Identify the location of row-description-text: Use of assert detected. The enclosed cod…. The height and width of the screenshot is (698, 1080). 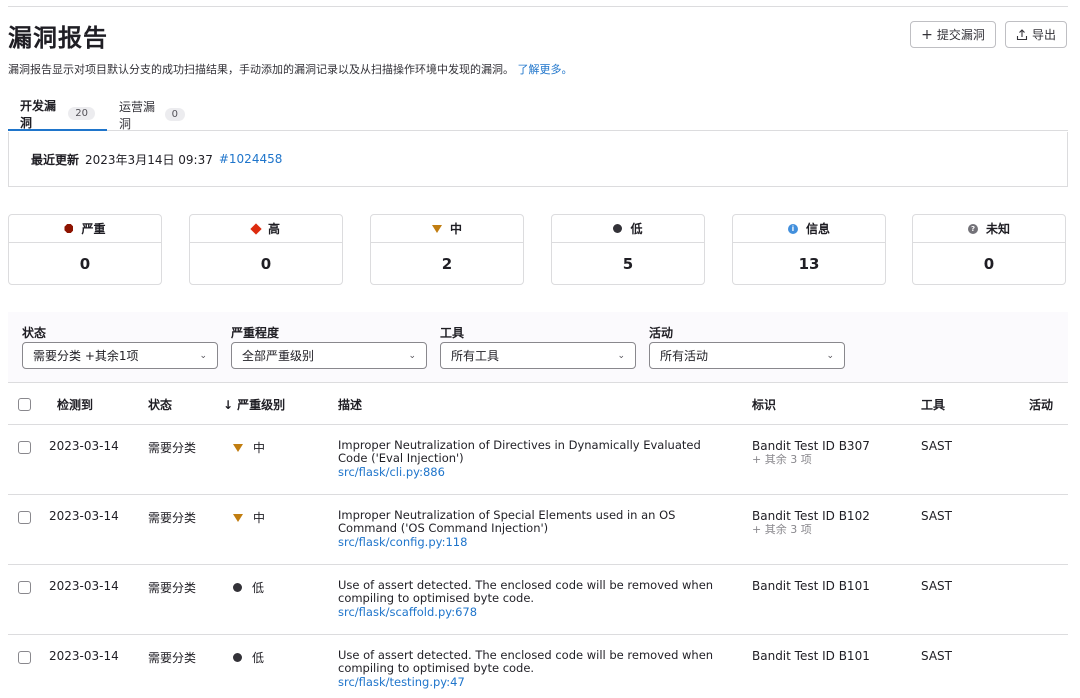
(526, 591).